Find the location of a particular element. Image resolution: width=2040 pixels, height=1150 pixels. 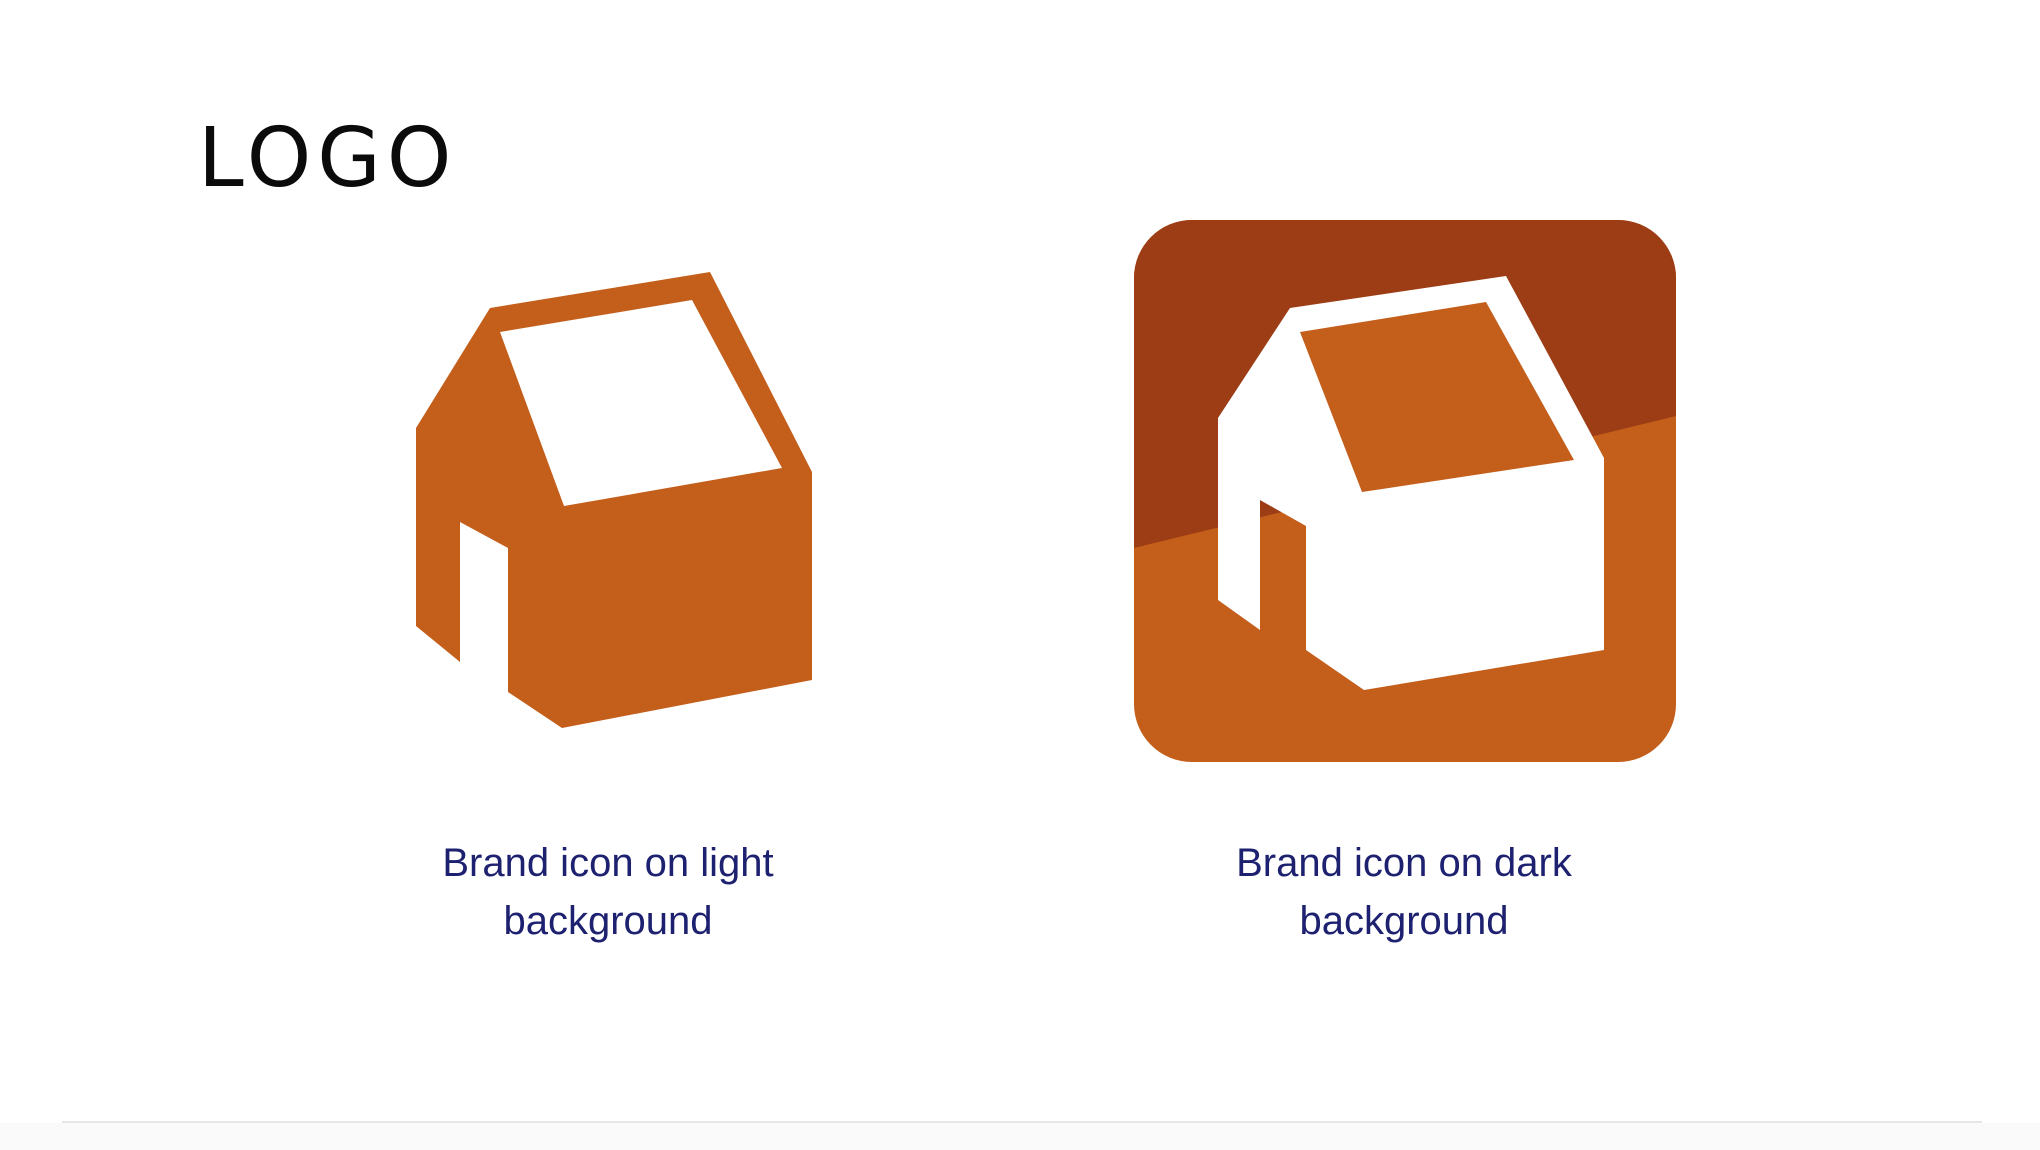

brand-logo-dark is located at coordinates (1405, 491).